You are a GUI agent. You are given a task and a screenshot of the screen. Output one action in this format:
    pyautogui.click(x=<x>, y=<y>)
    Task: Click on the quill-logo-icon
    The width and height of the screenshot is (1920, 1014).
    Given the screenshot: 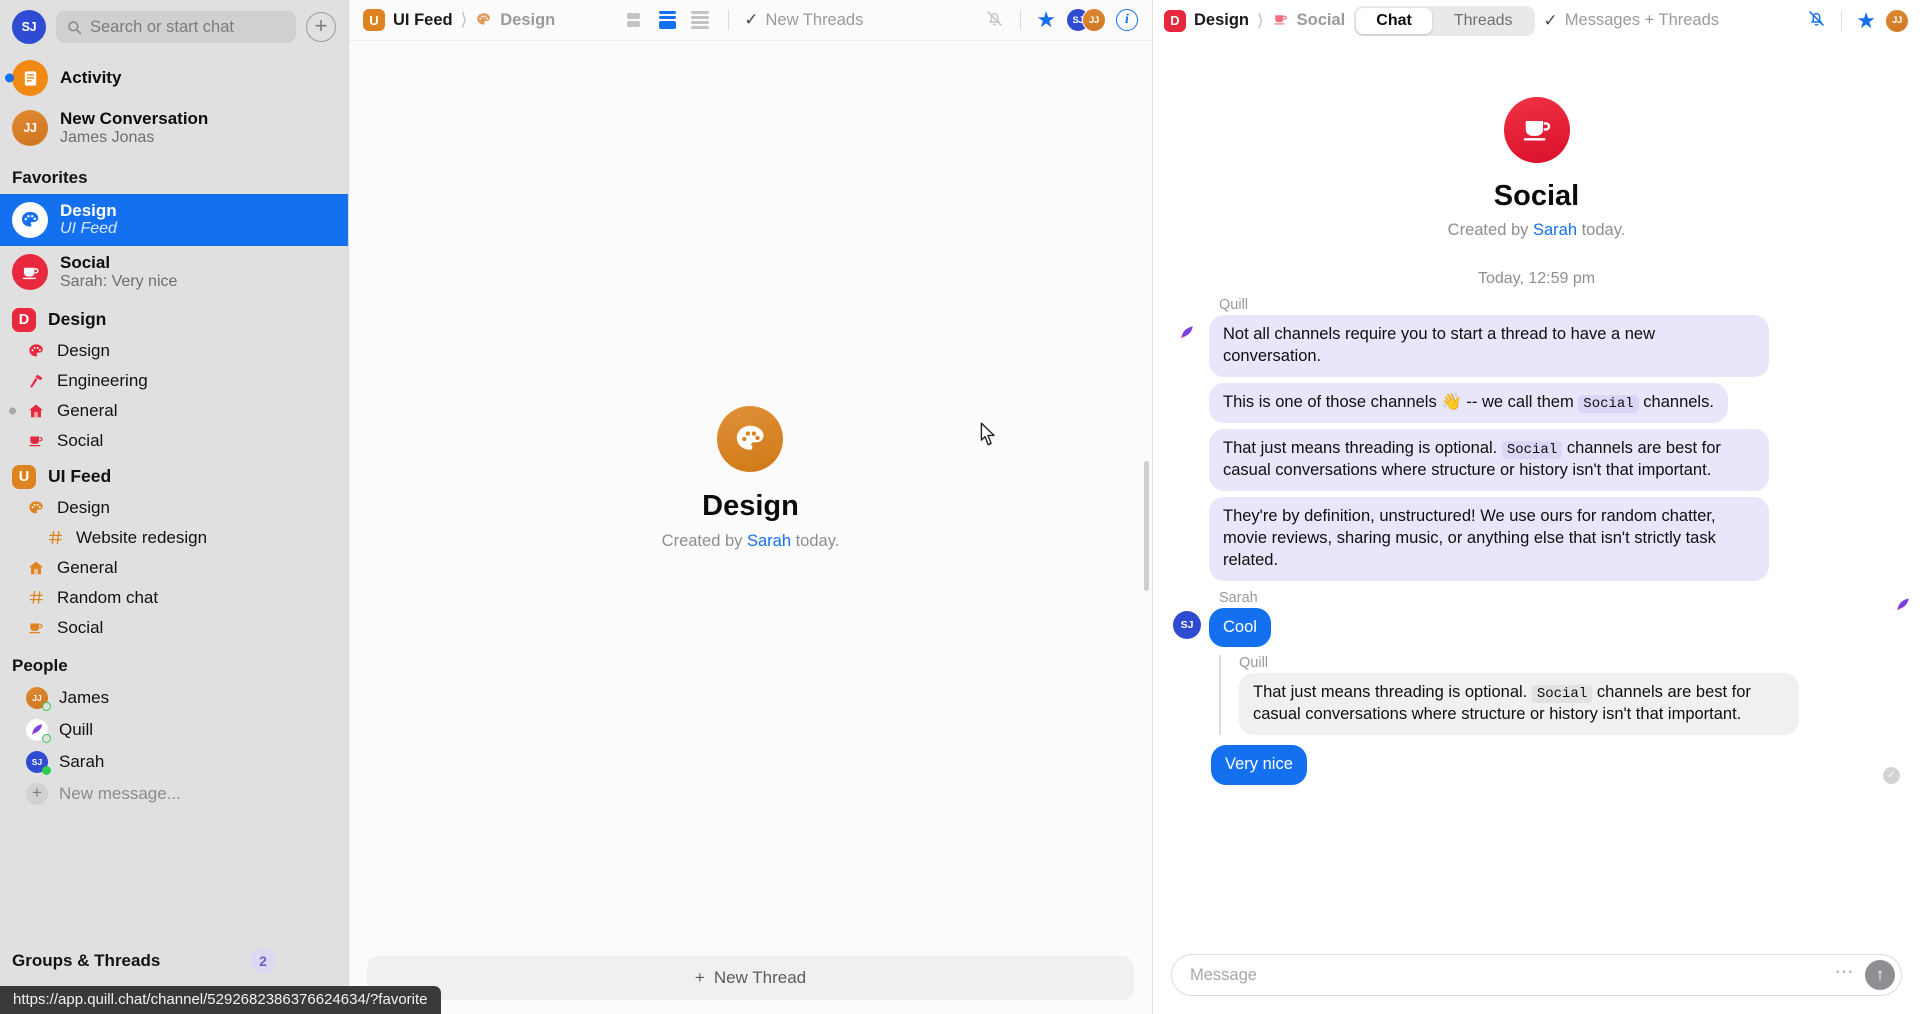 What is the action you would take?
    pyautogui.click(x=1186, y=331)
    